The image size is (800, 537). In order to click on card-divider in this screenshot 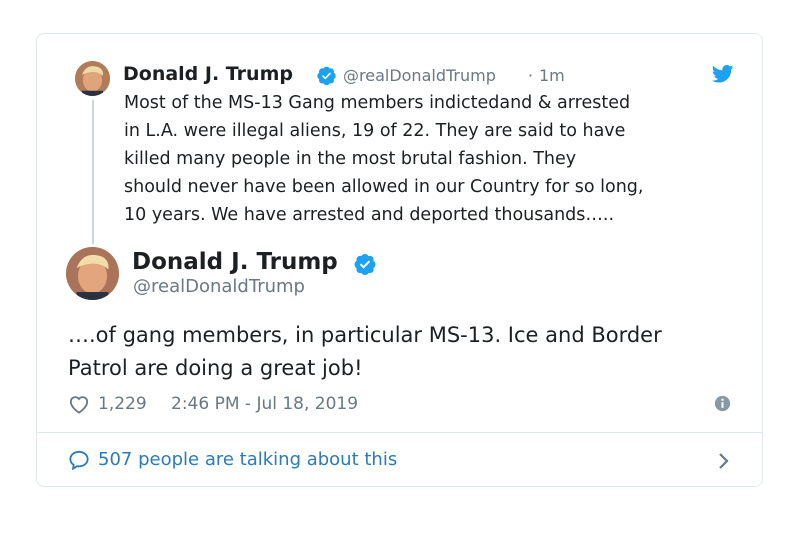, I will do `click(399, 432)`.